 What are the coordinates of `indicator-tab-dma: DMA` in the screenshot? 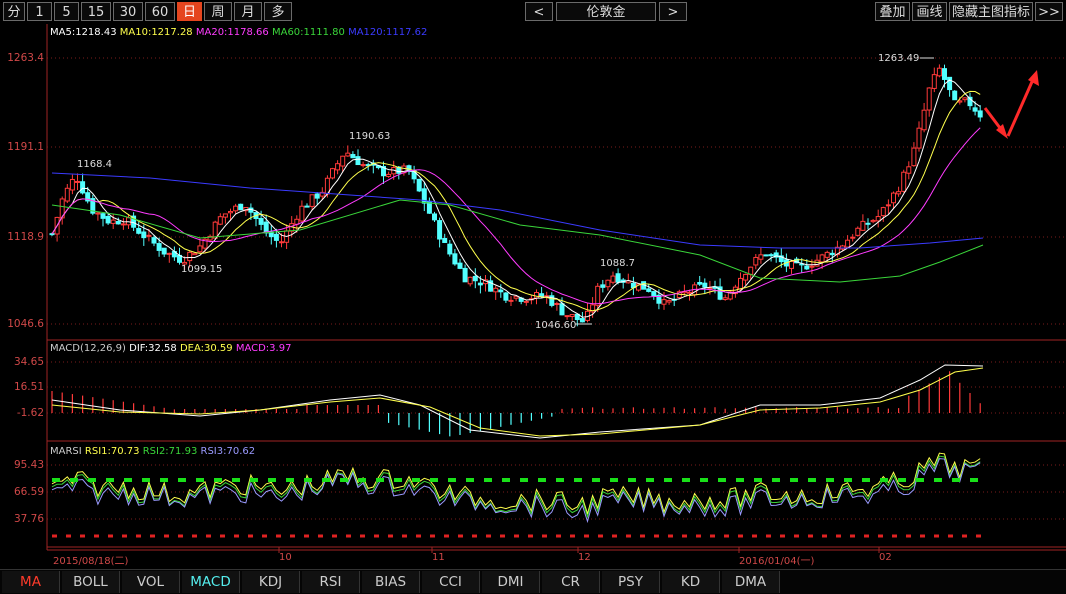 It's located at (751, 582).